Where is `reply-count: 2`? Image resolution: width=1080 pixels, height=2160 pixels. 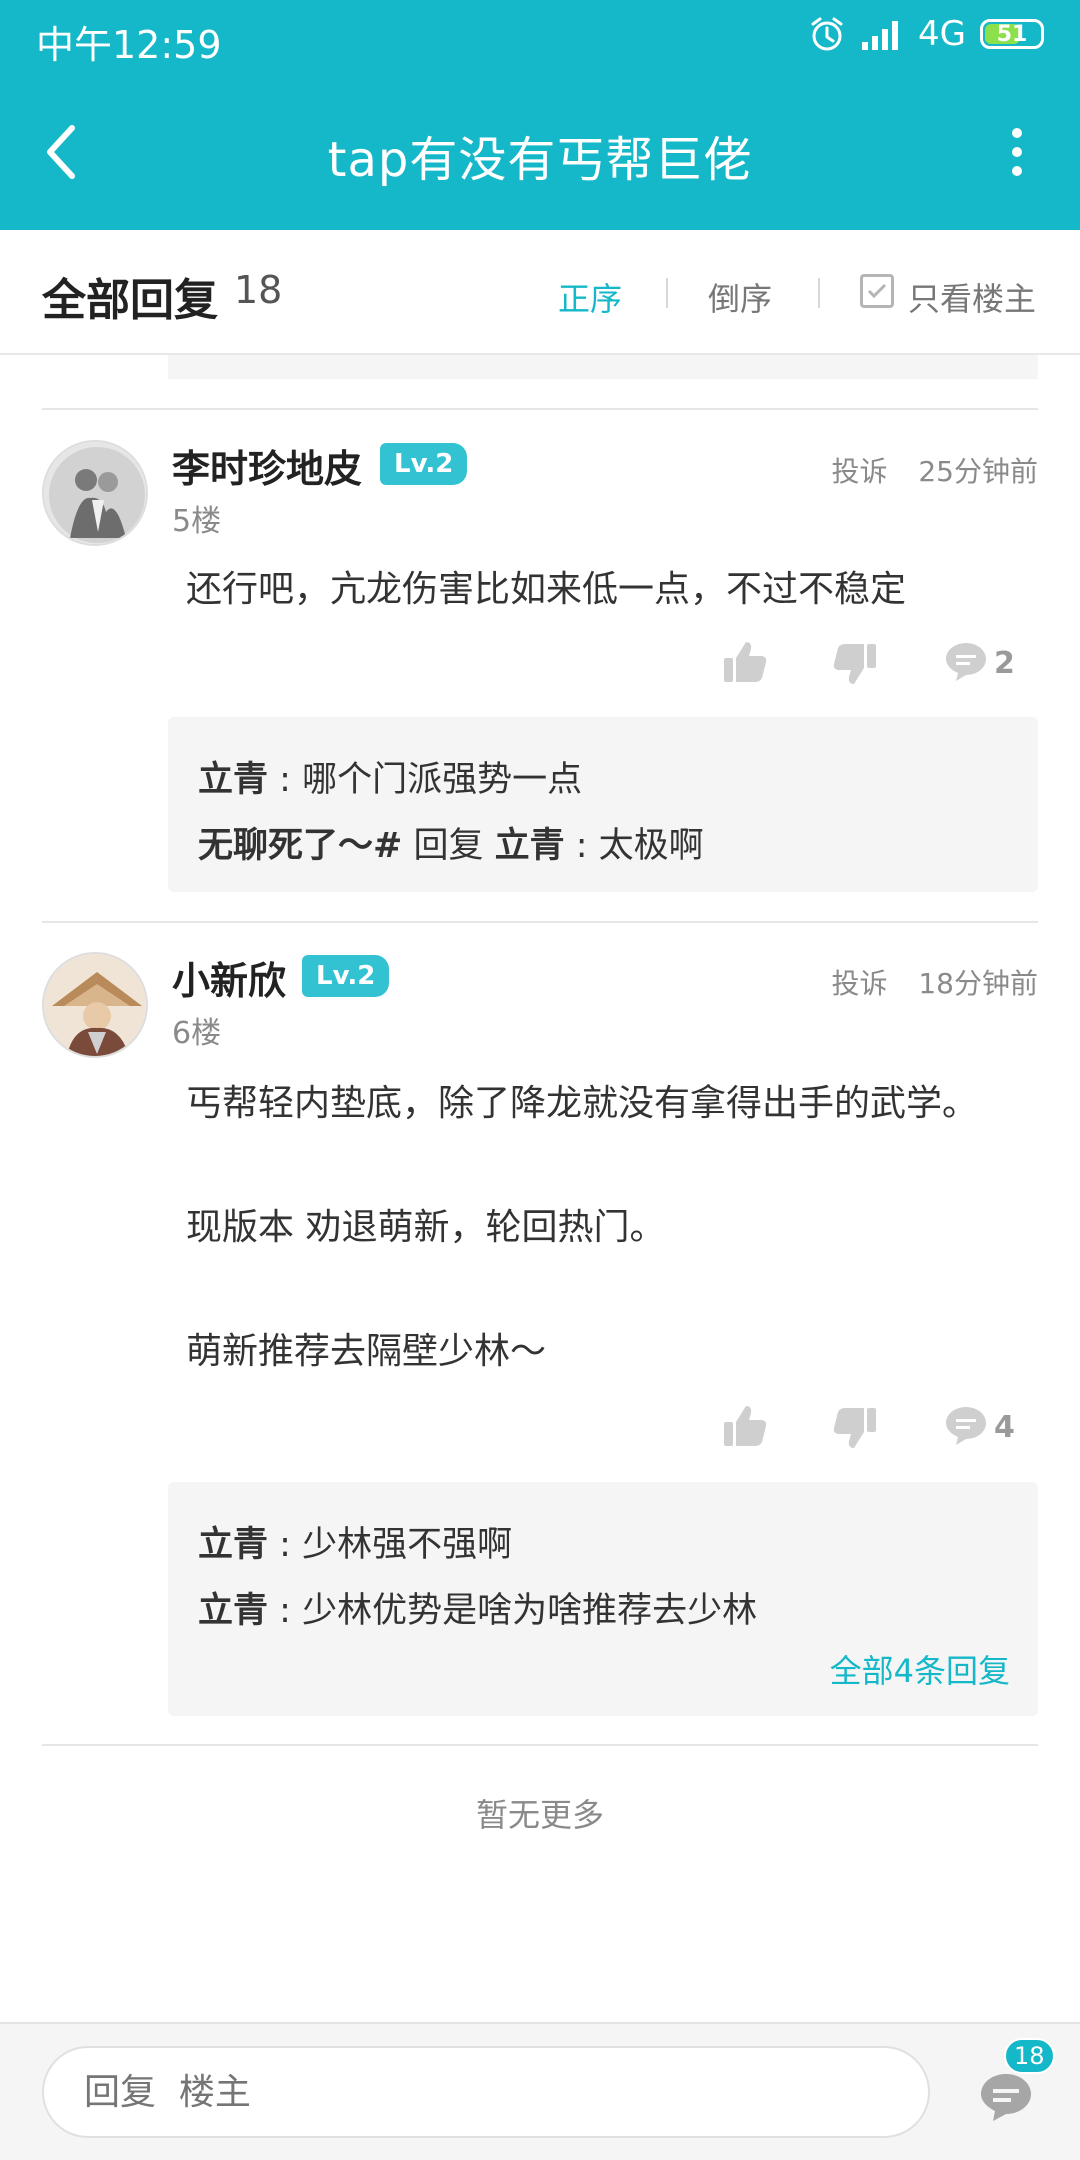 reply-count: 2 is located at coordinates (1004, 663).